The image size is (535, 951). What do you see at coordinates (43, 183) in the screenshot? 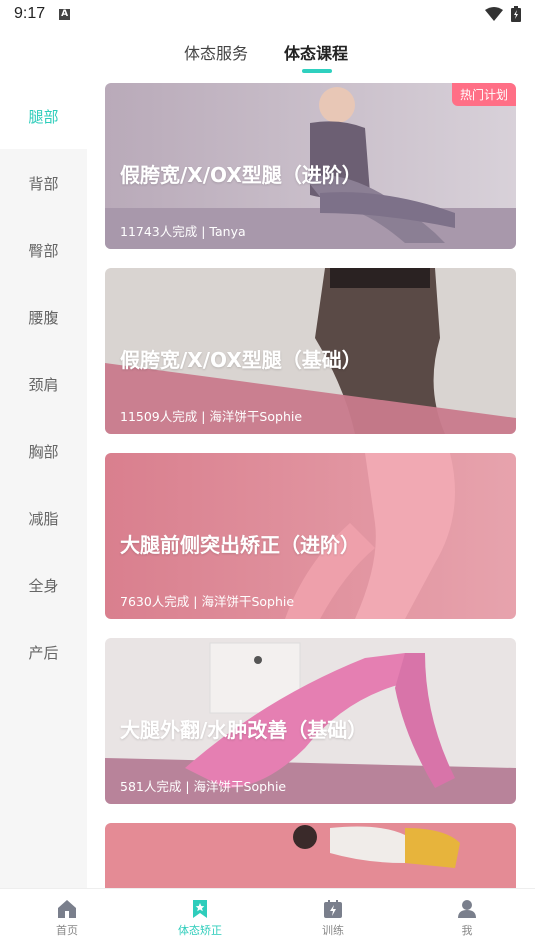
I see `sidebar-item-back: 背部` at bounding box center [43, 183].